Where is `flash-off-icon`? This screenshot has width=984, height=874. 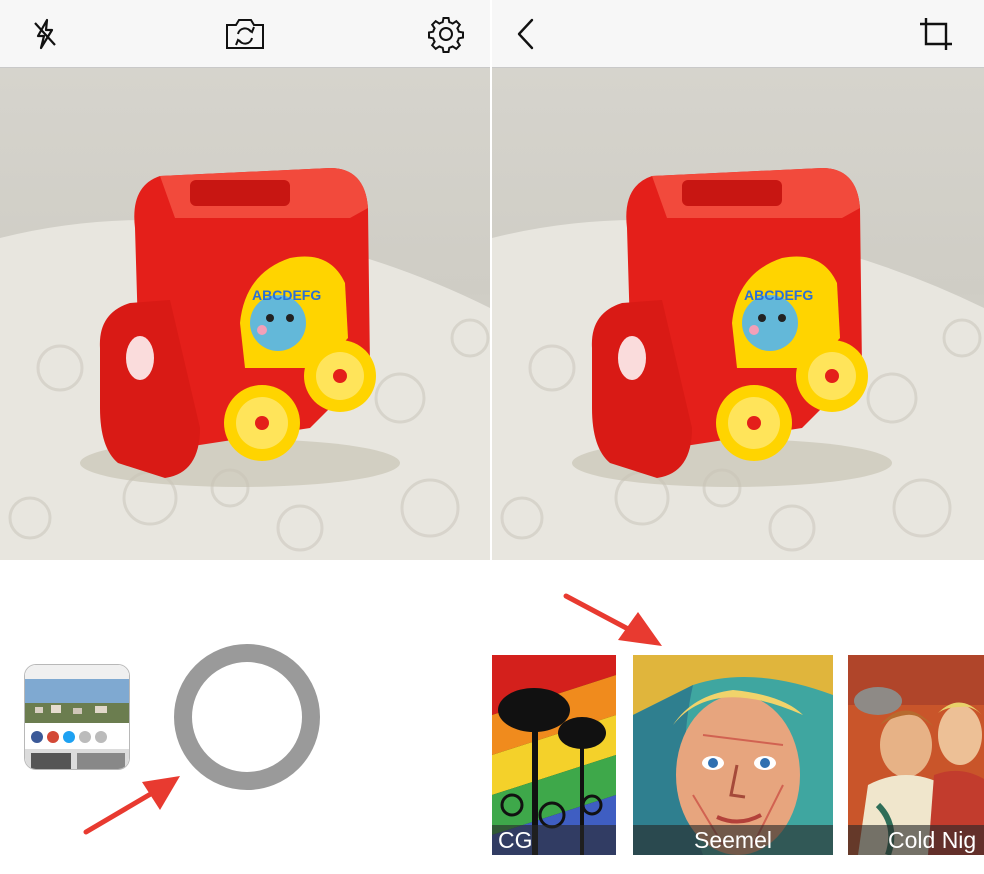 flash-off-icon is located at coordinates (45, 34).